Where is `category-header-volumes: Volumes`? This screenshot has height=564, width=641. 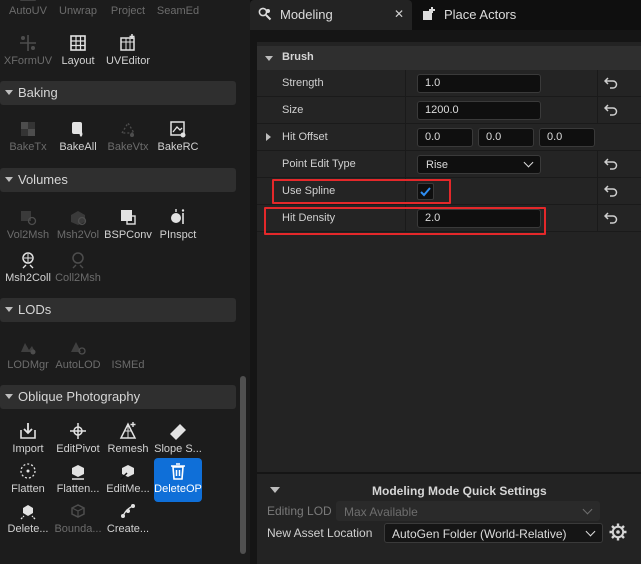
category-header-volumes: Volumes is located at coordinates (118, 180).